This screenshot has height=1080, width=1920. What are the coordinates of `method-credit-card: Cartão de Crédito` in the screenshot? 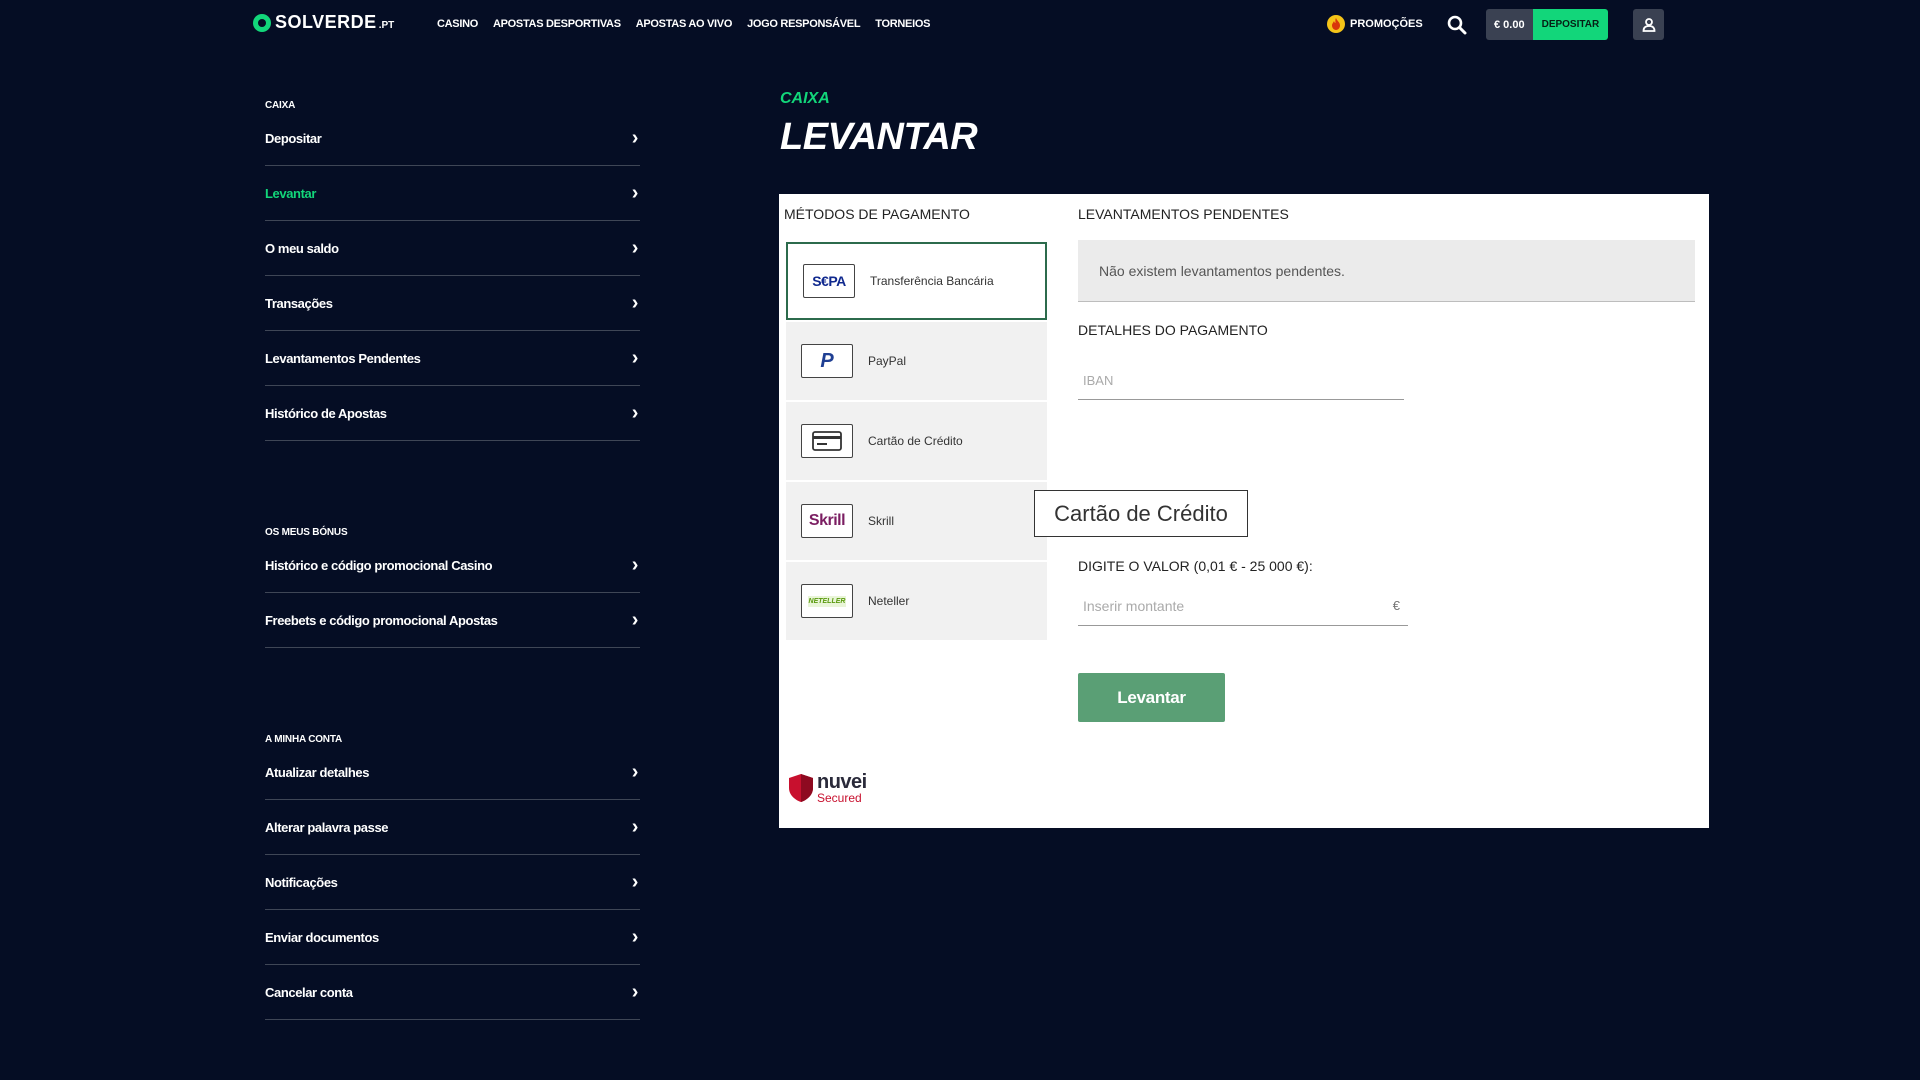 It's located at (916, 441).